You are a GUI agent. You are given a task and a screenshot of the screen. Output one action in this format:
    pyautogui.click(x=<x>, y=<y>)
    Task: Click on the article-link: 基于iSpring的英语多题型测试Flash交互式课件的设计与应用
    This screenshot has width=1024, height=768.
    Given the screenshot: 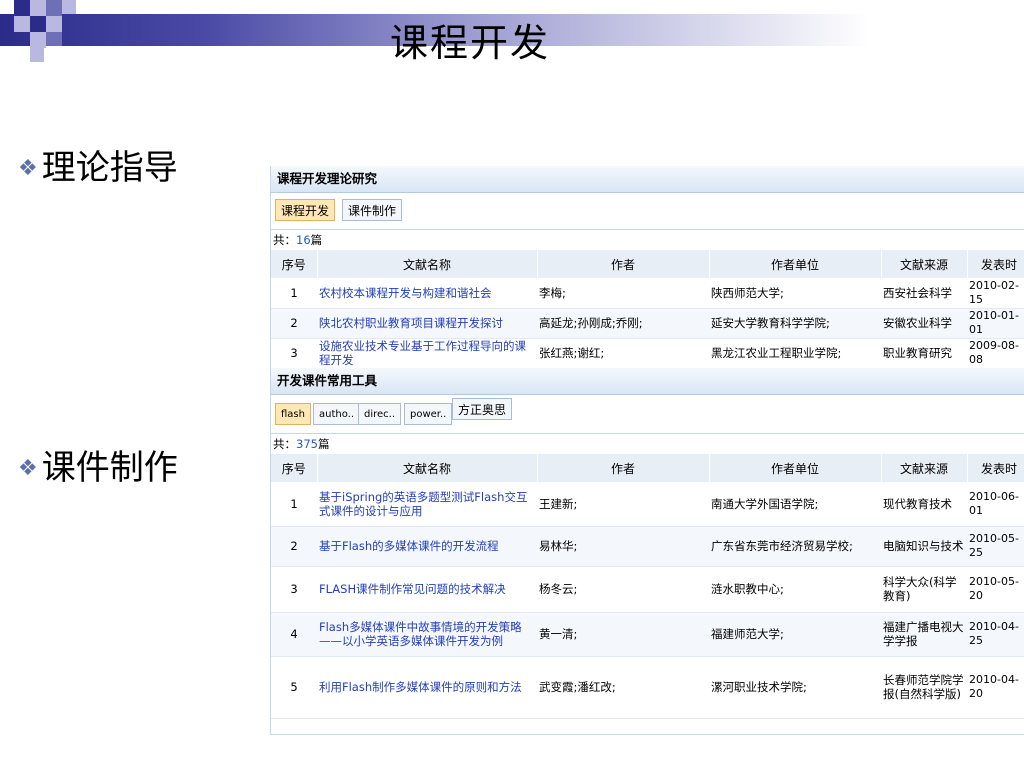 What is the action you would take?
    pyautogui.click(x=423, y=504)
    